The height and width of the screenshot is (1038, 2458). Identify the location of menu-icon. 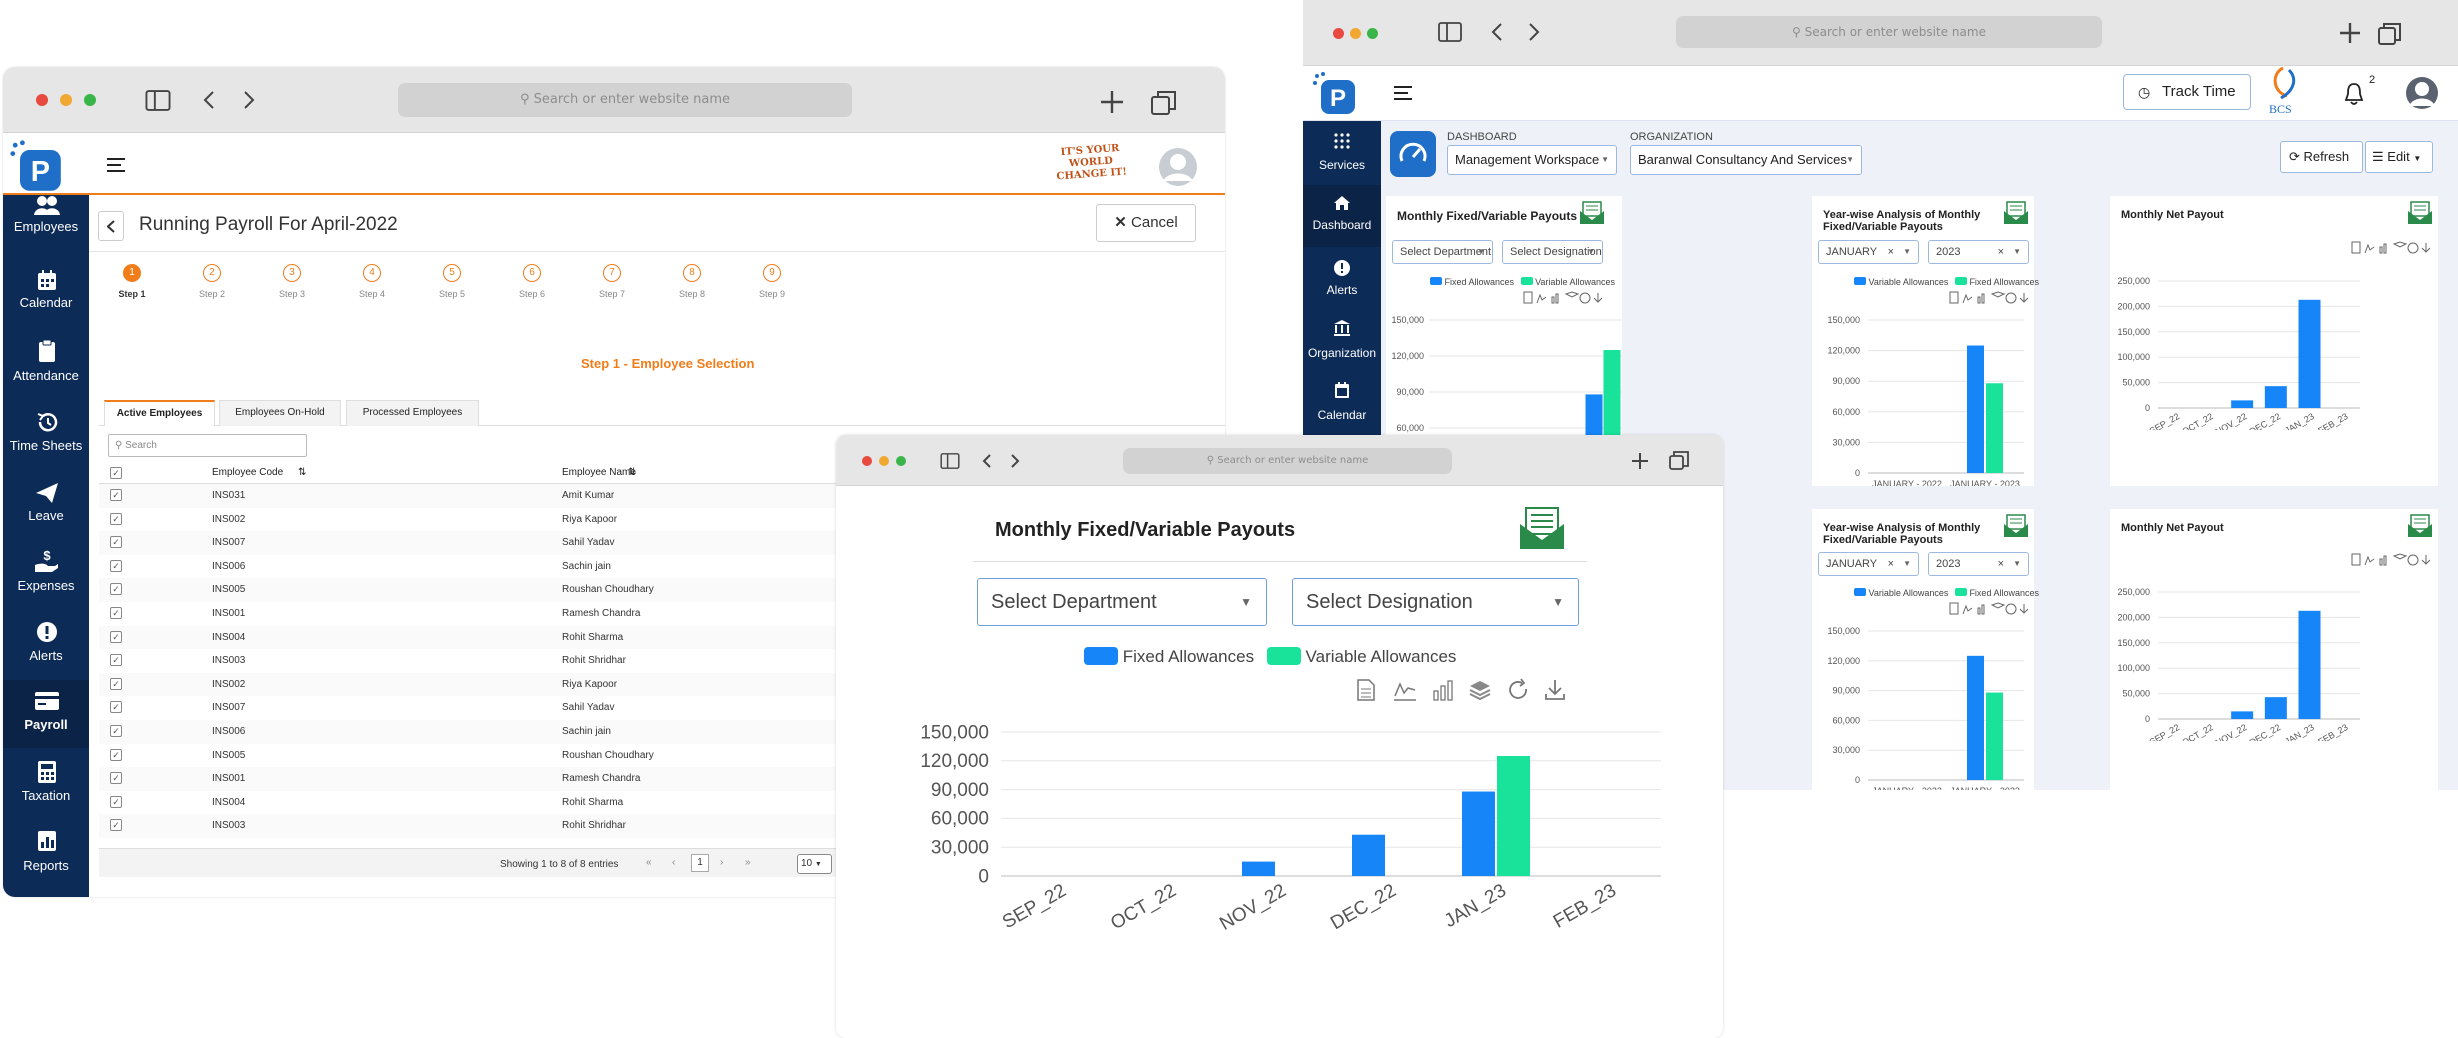
(116, 165).